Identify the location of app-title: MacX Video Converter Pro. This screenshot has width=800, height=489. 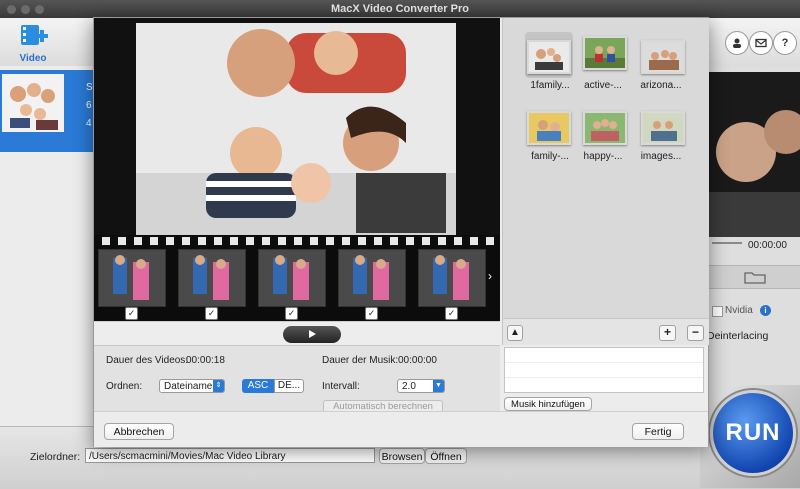
(400, 9).